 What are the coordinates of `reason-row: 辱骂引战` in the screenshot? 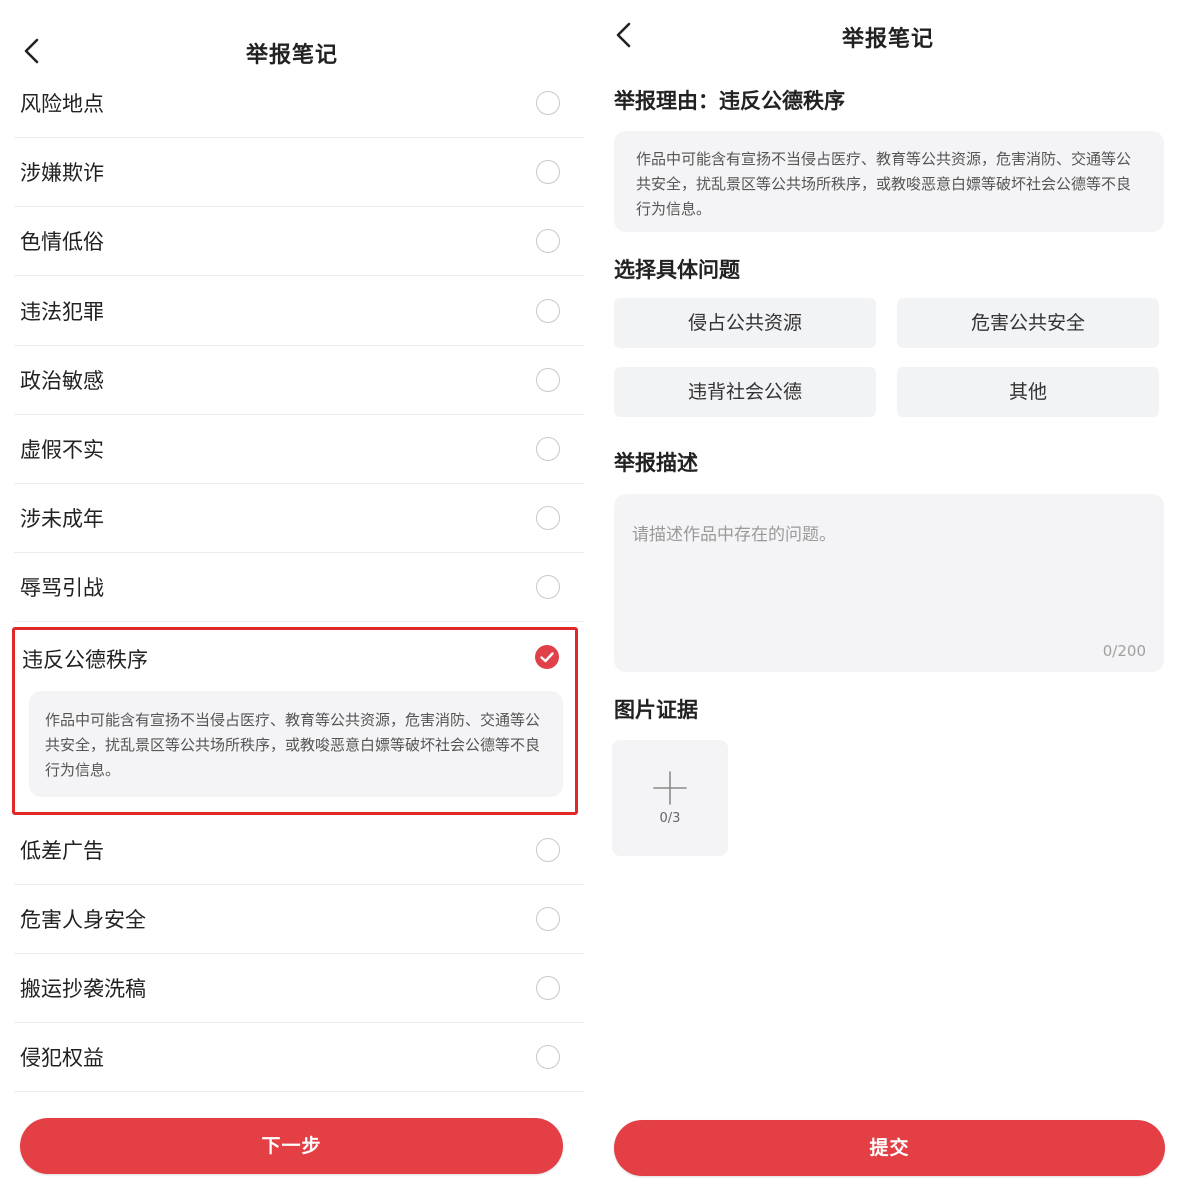 It's located at (299, 587).